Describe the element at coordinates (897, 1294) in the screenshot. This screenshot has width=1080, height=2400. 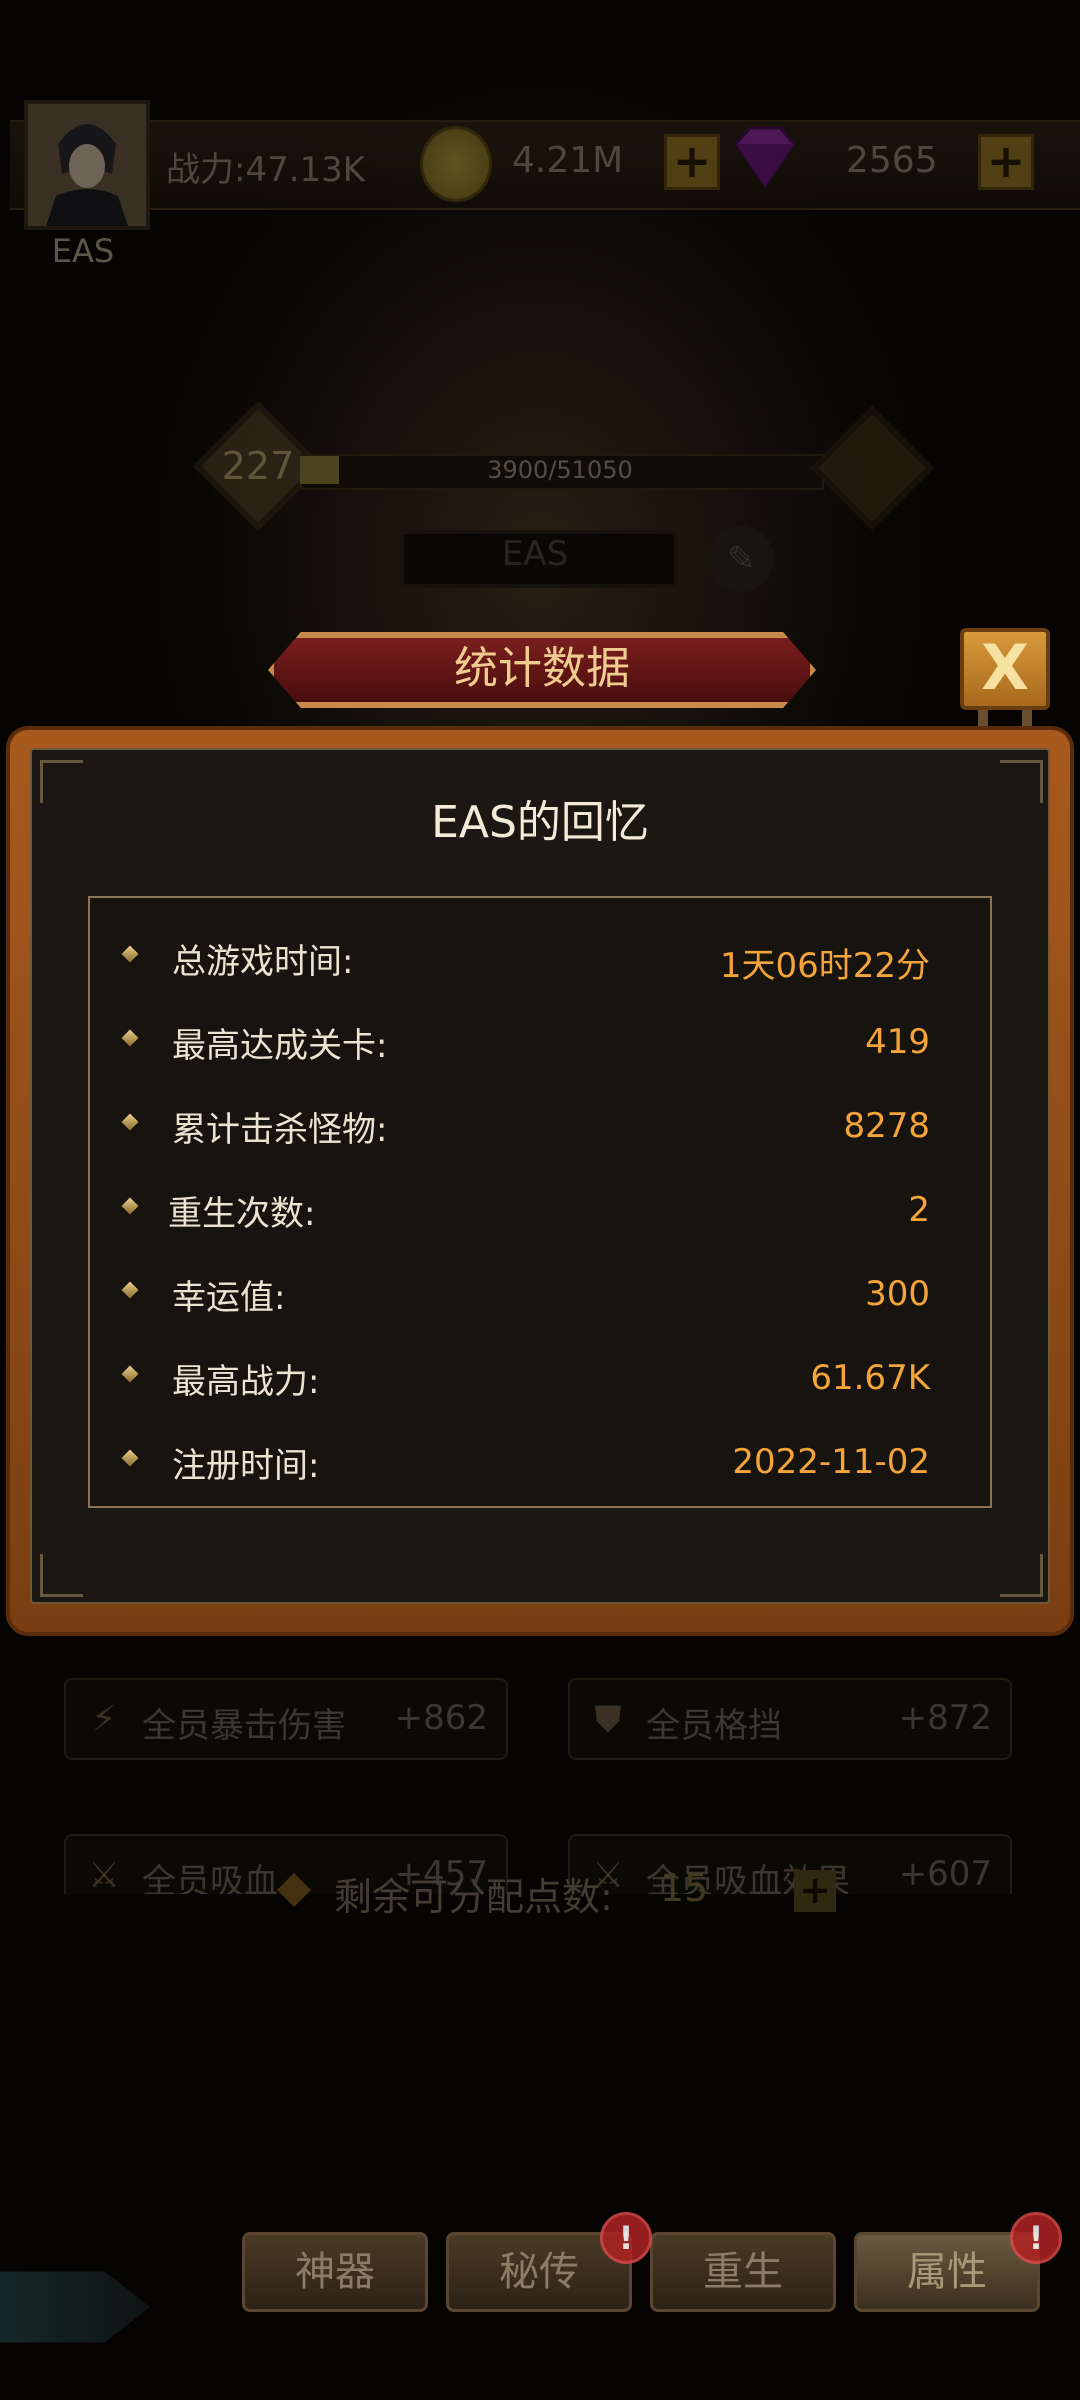
I see `stat-value: 300` at that location.